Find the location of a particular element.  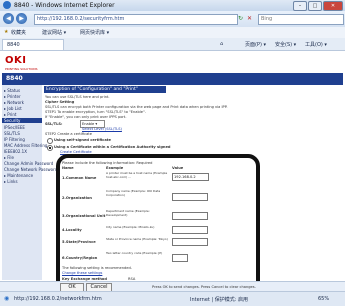

tab-bar: 8840 ⌂ 页面(P) ▾ 安全(S) ▾ 工具(O) ▾ is located at coordinates (172, 44).